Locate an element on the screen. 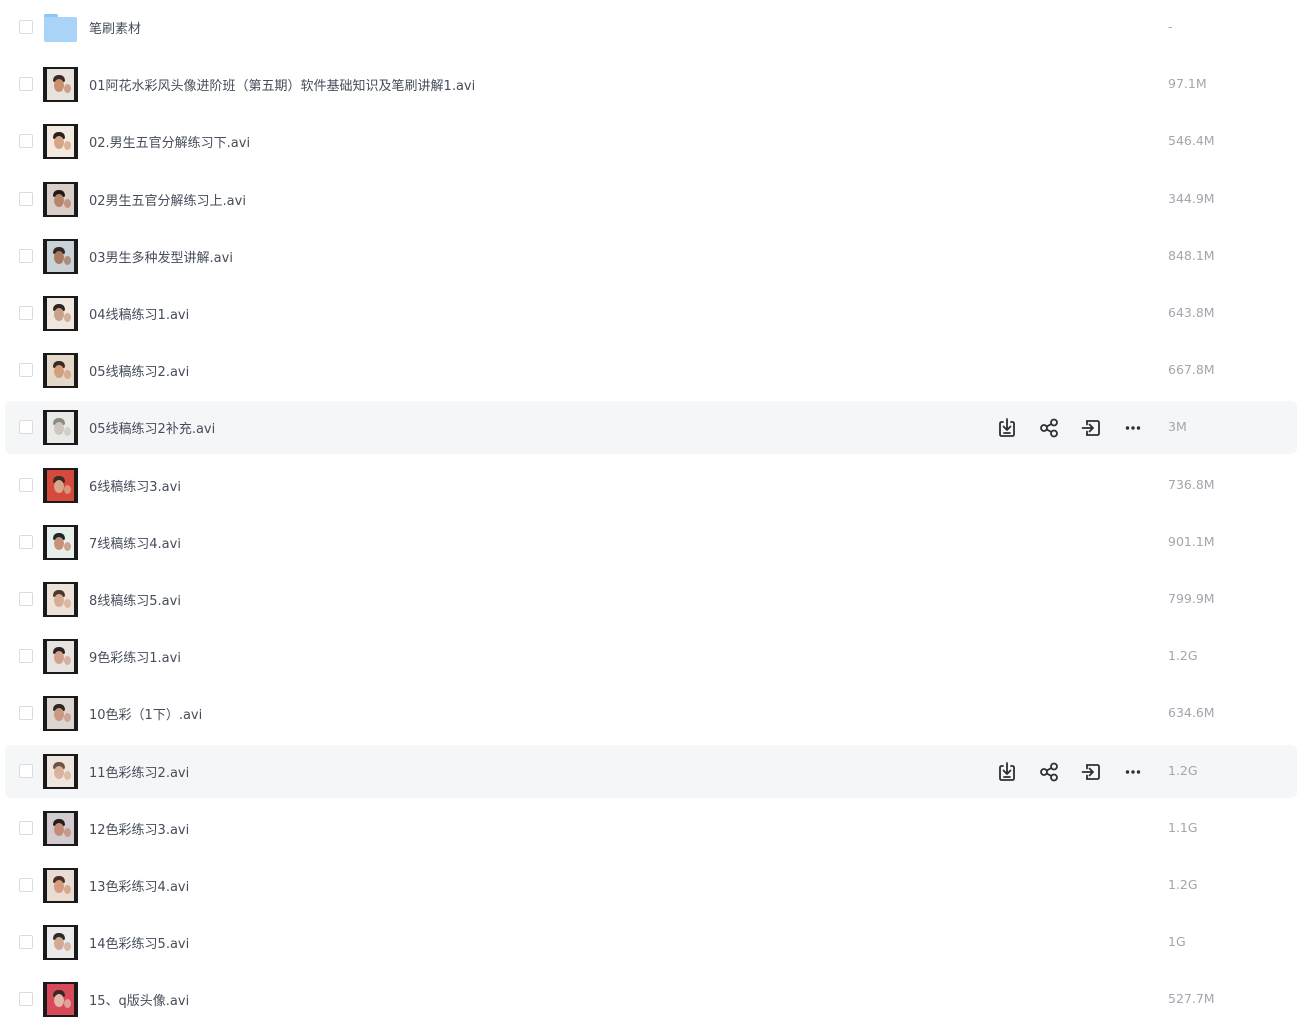  file-row: 04线稿练习1.avi 643.8M is located at coordinates (651, 313).